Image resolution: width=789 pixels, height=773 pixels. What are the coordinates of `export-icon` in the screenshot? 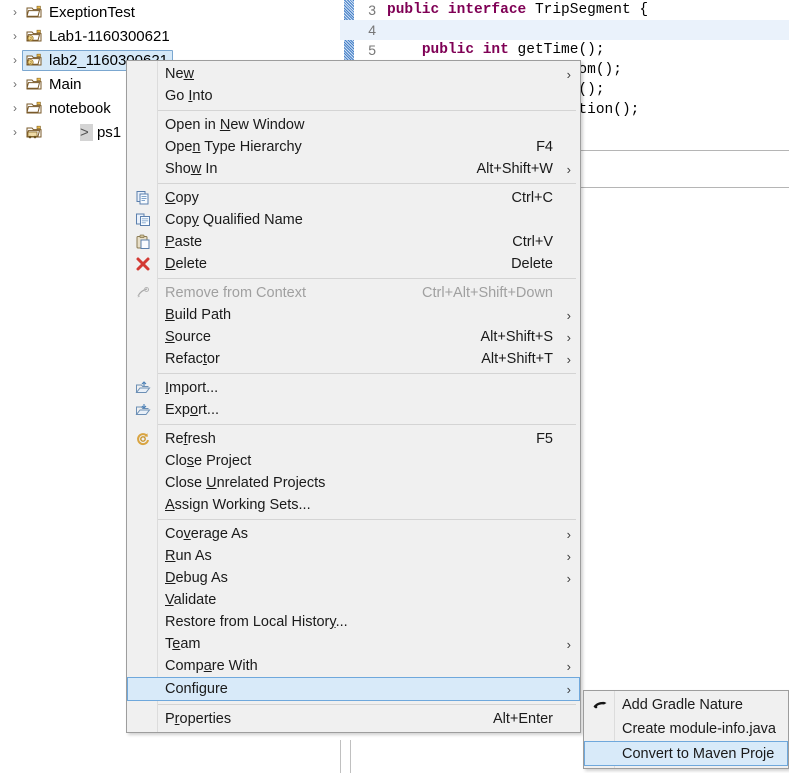 It's located at (143, 410).